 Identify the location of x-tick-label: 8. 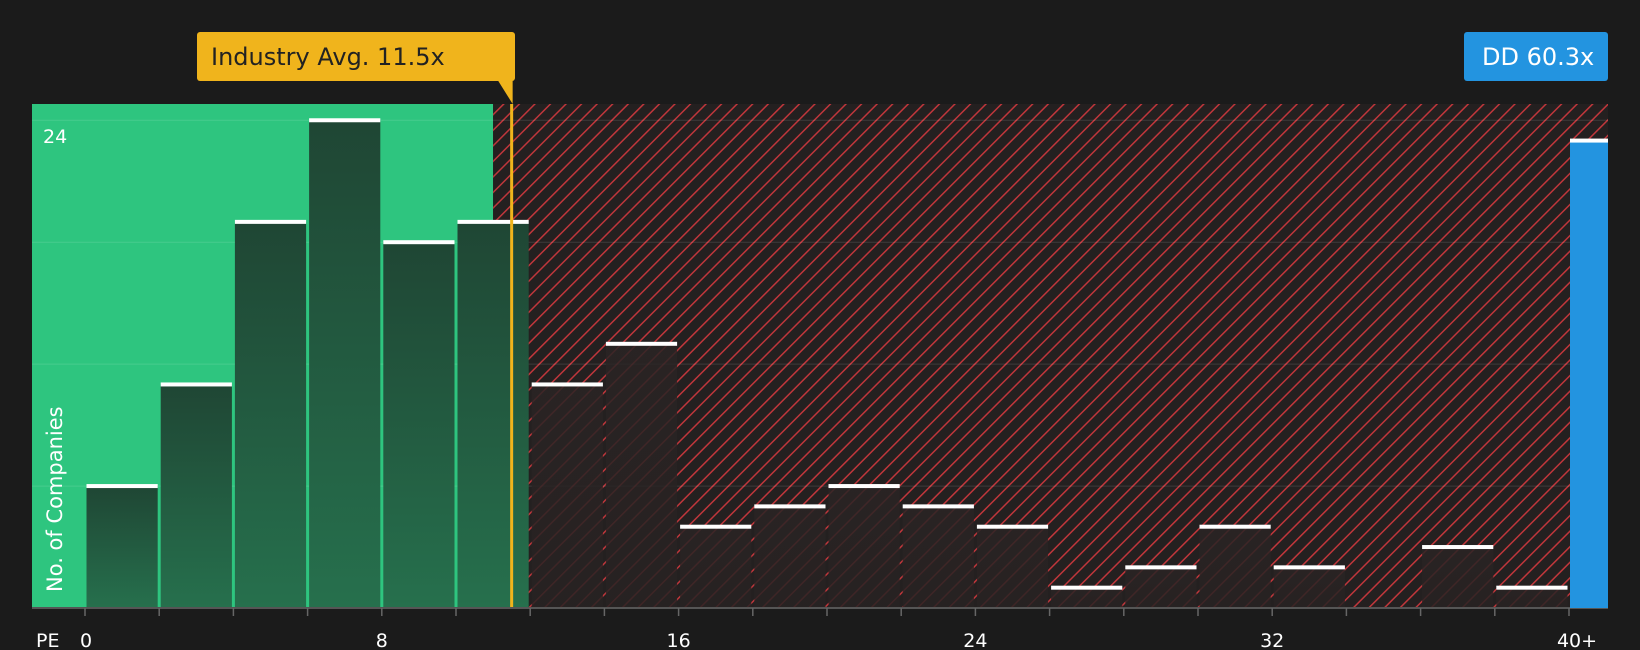
(382, 640).